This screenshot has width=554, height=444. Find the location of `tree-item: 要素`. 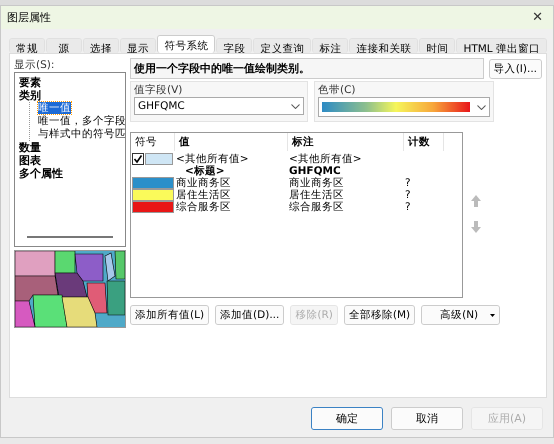

tree-item: 要素 is located at coordinates (70, 82).